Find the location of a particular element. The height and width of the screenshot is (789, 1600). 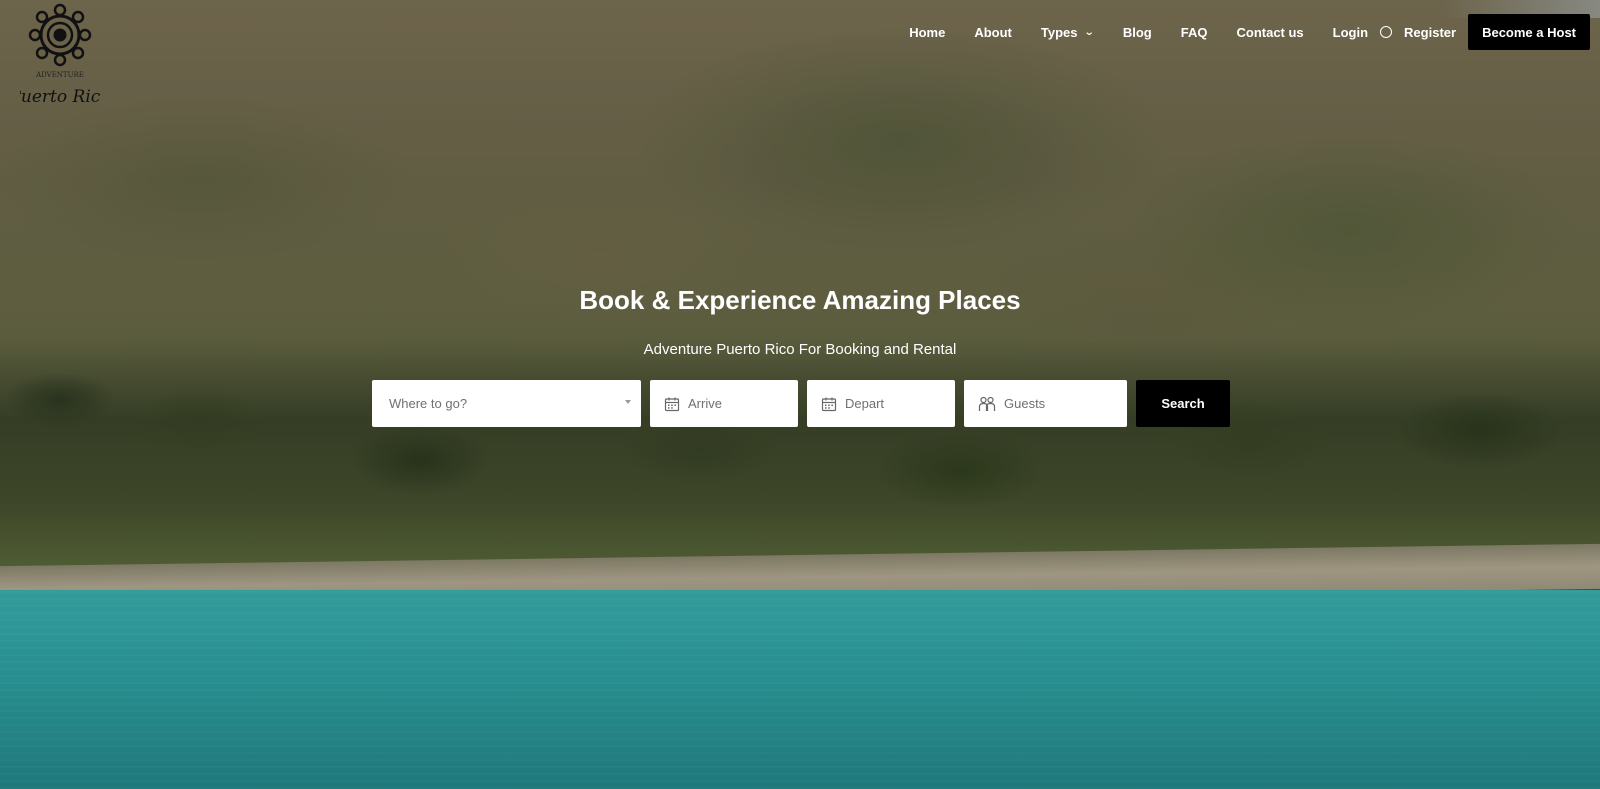

nav-blog-label: Blog is located at coordinates (1137, 32).